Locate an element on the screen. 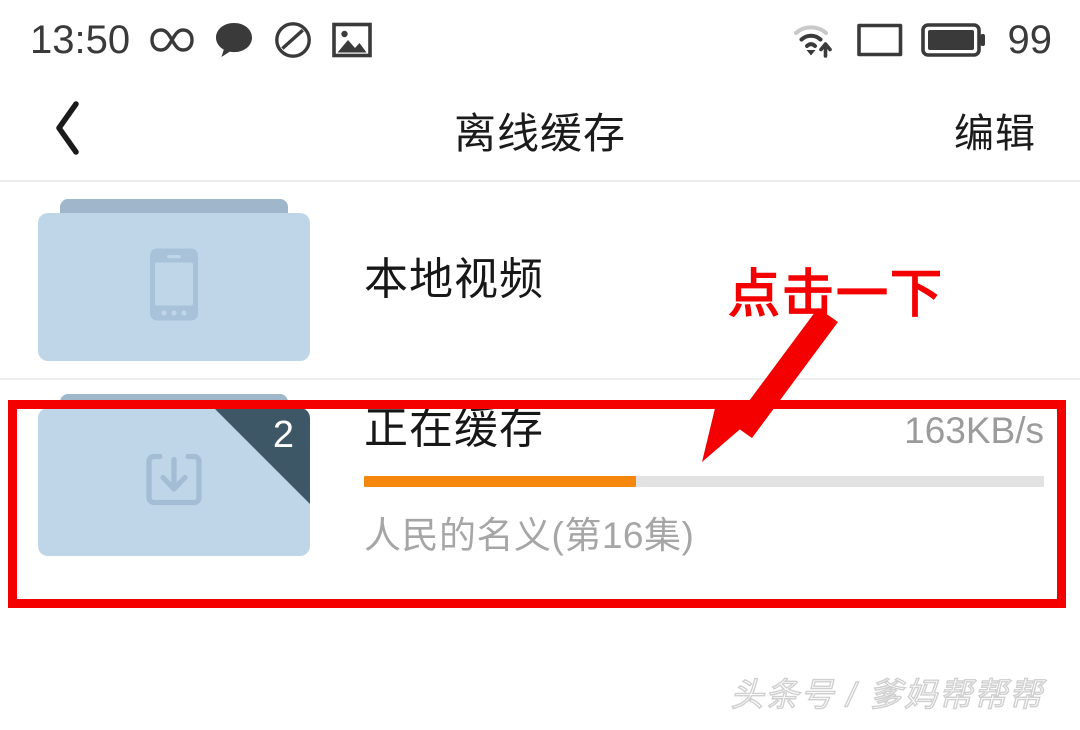 This screenshot has width=1080, height=730. badge-triangle is located at coordinates (262, 456).